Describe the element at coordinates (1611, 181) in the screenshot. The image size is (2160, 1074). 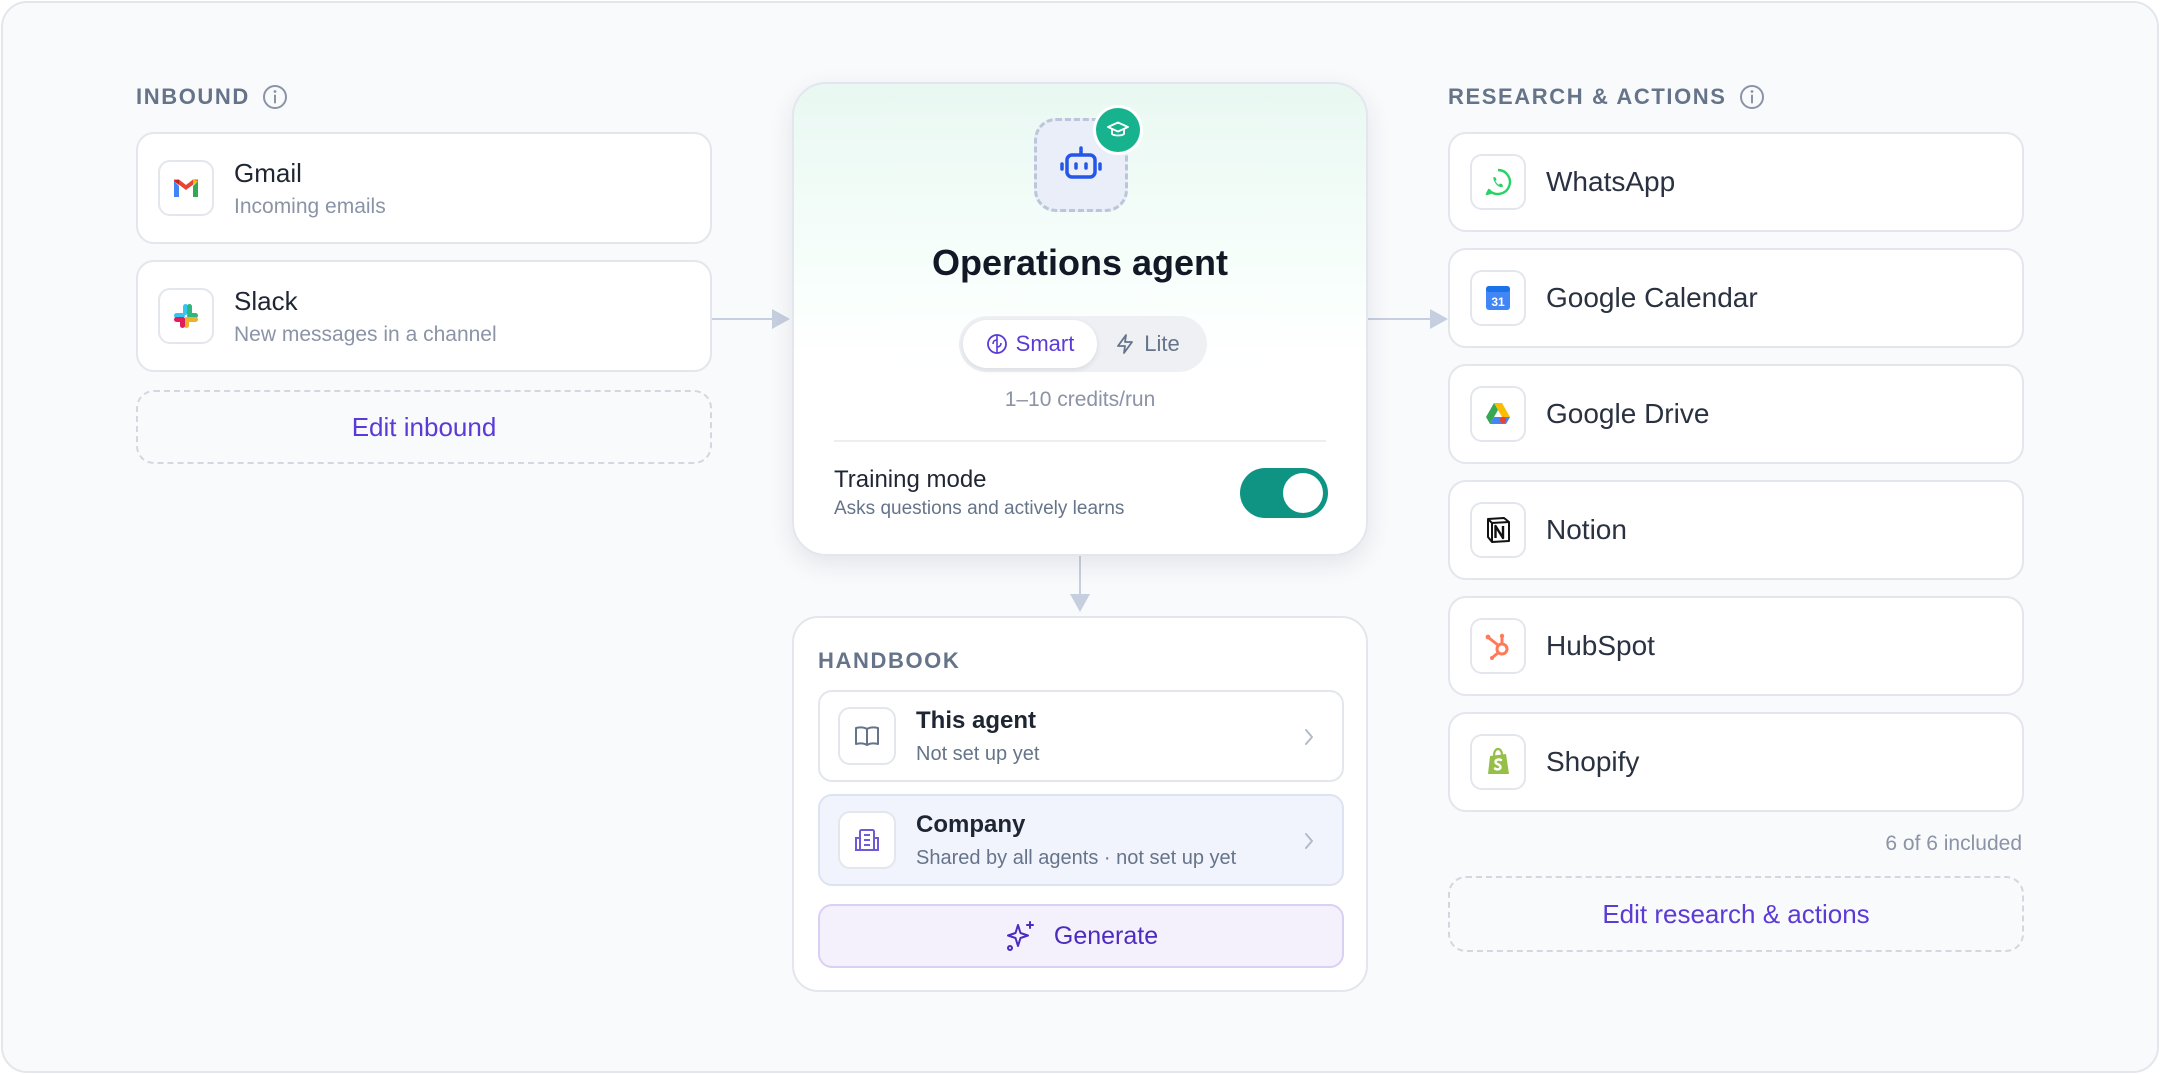
I see `action-title: WhatsApp` at that location.